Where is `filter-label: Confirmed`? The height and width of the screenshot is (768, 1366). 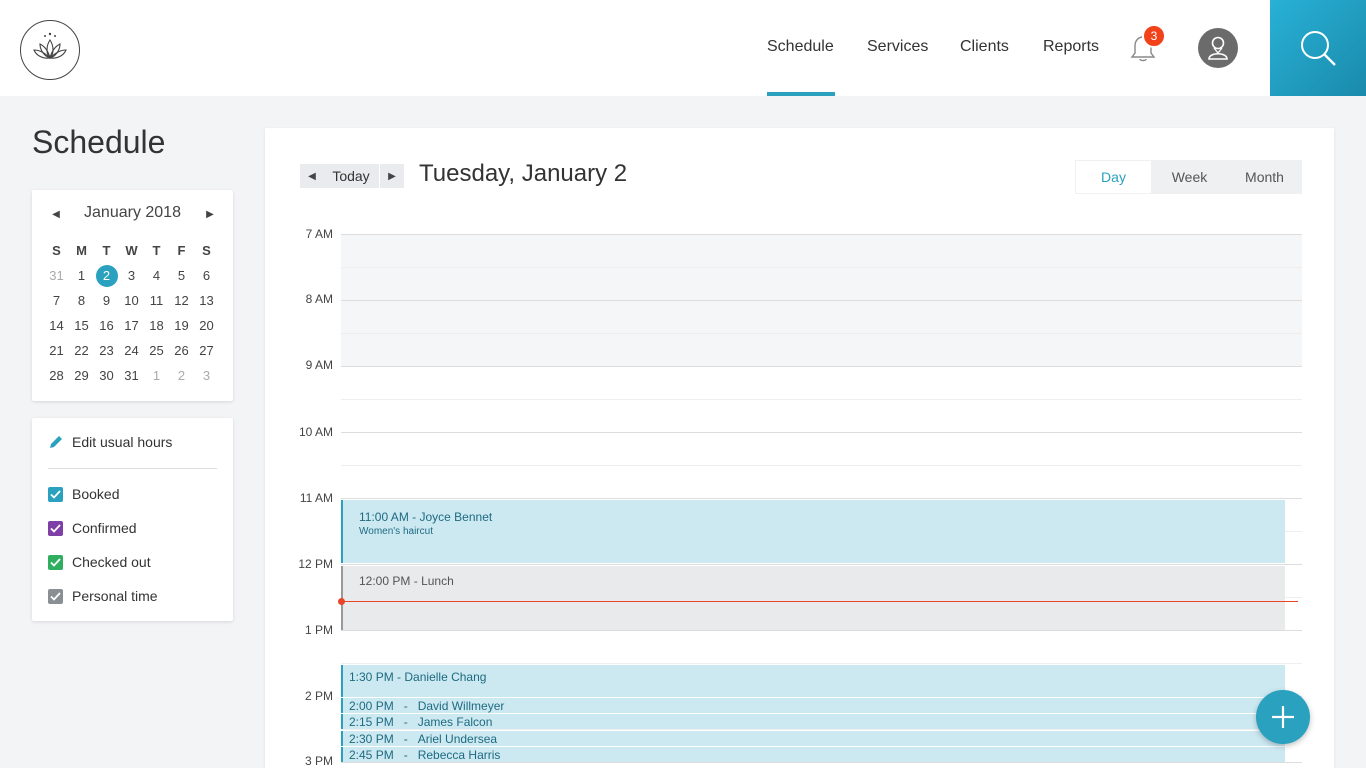
filter-label: Confirmed is located at coordinates (104, 528).